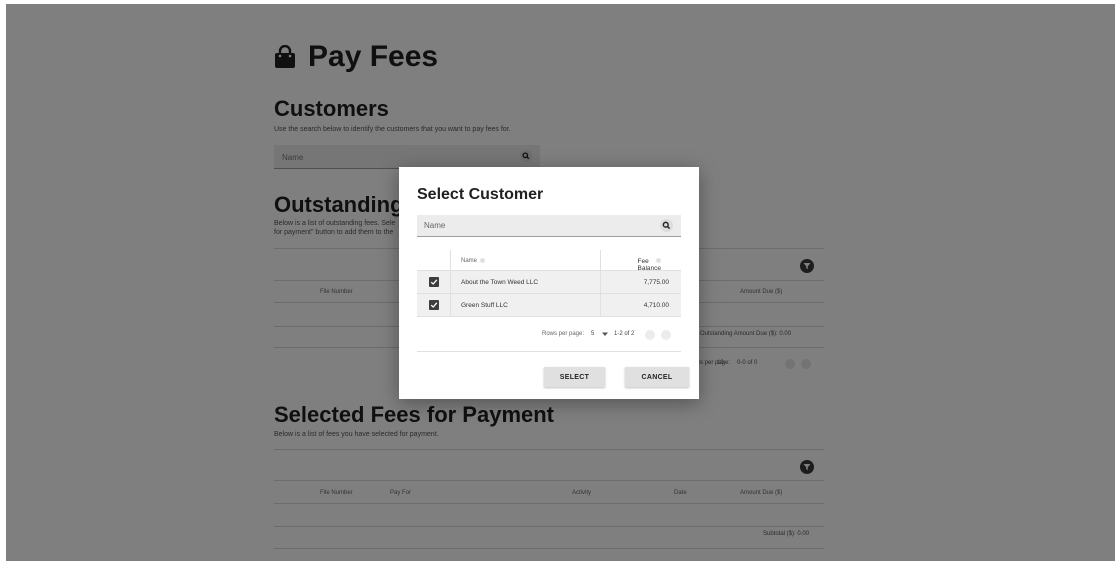 The height and width of the screenshot is (561, 1120). I want to click on fee-balance-cell: 4,710.00, so click(640, 305).